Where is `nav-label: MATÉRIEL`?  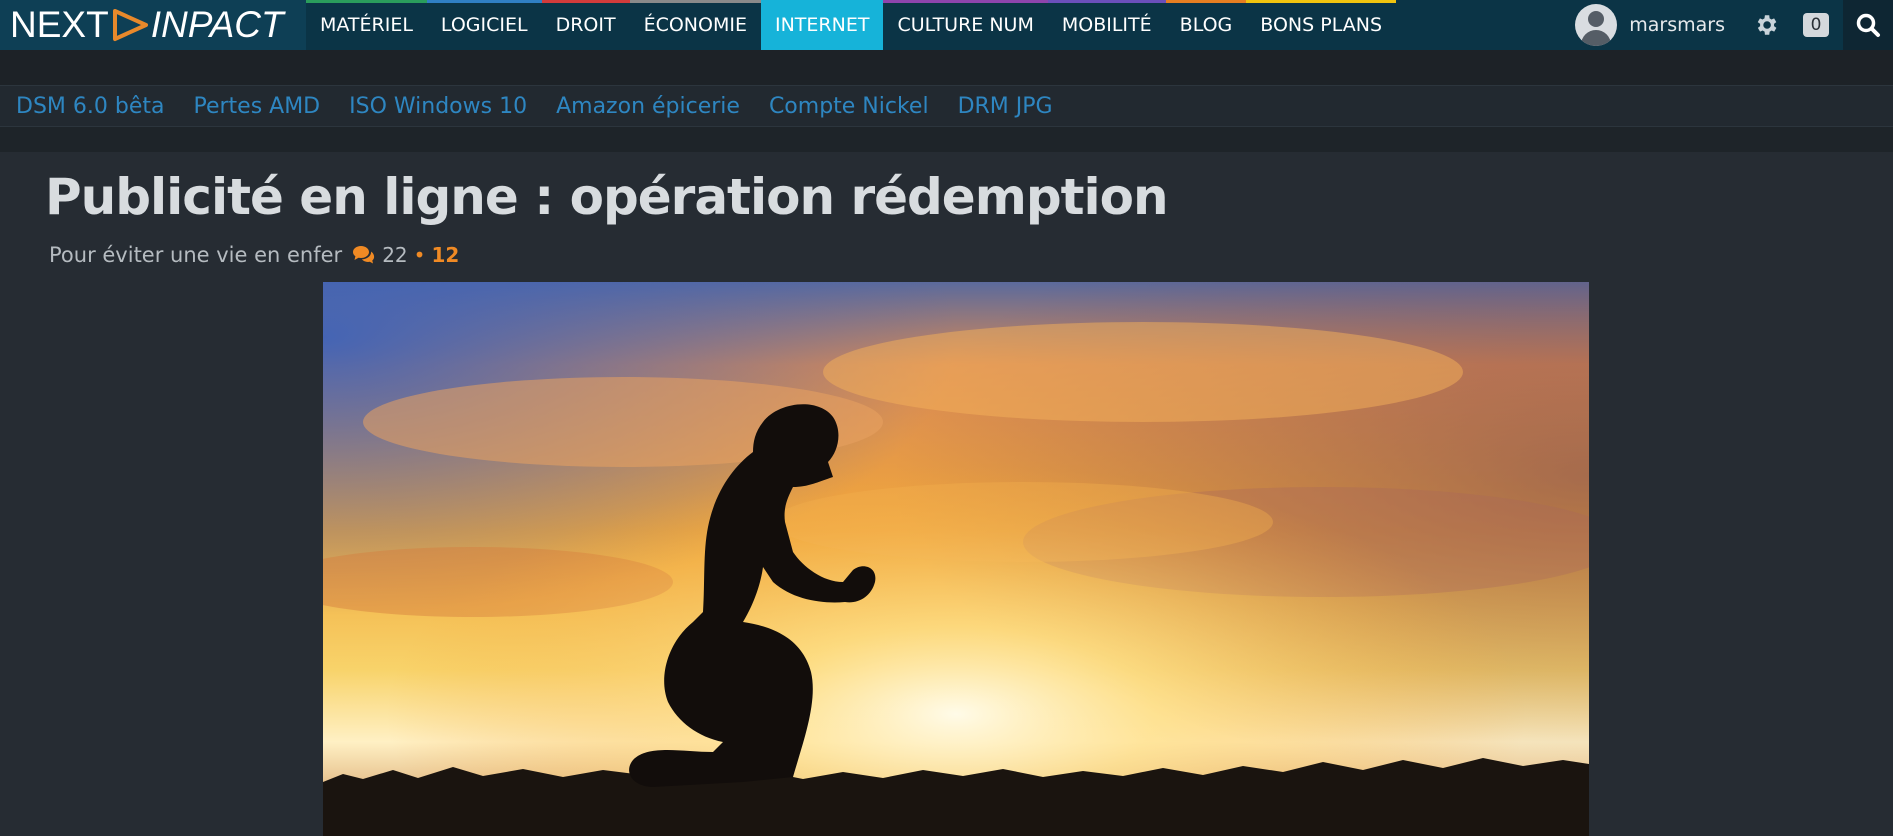 nav-label: MATÉRIEL is located at coordinates (366, 25).